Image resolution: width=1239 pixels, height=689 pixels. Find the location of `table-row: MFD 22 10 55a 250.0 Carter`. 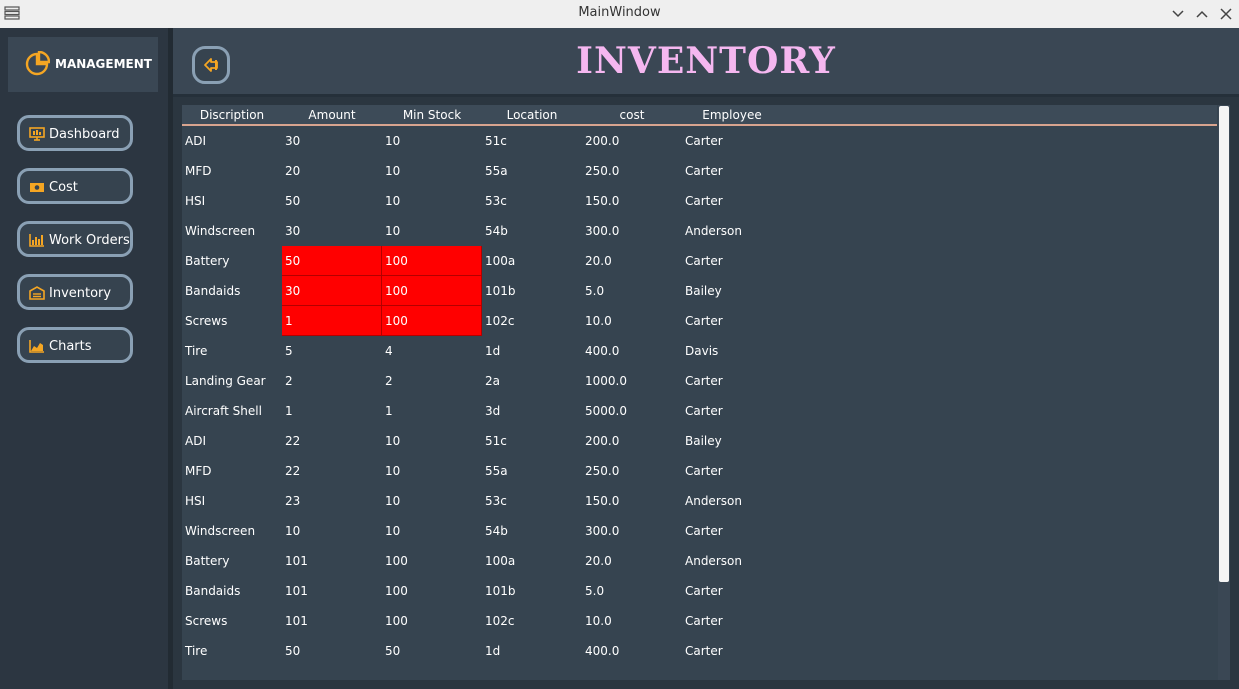

table-row: MFD 22 10 55a 250.0 Carter is located at coordinates (699, 471).